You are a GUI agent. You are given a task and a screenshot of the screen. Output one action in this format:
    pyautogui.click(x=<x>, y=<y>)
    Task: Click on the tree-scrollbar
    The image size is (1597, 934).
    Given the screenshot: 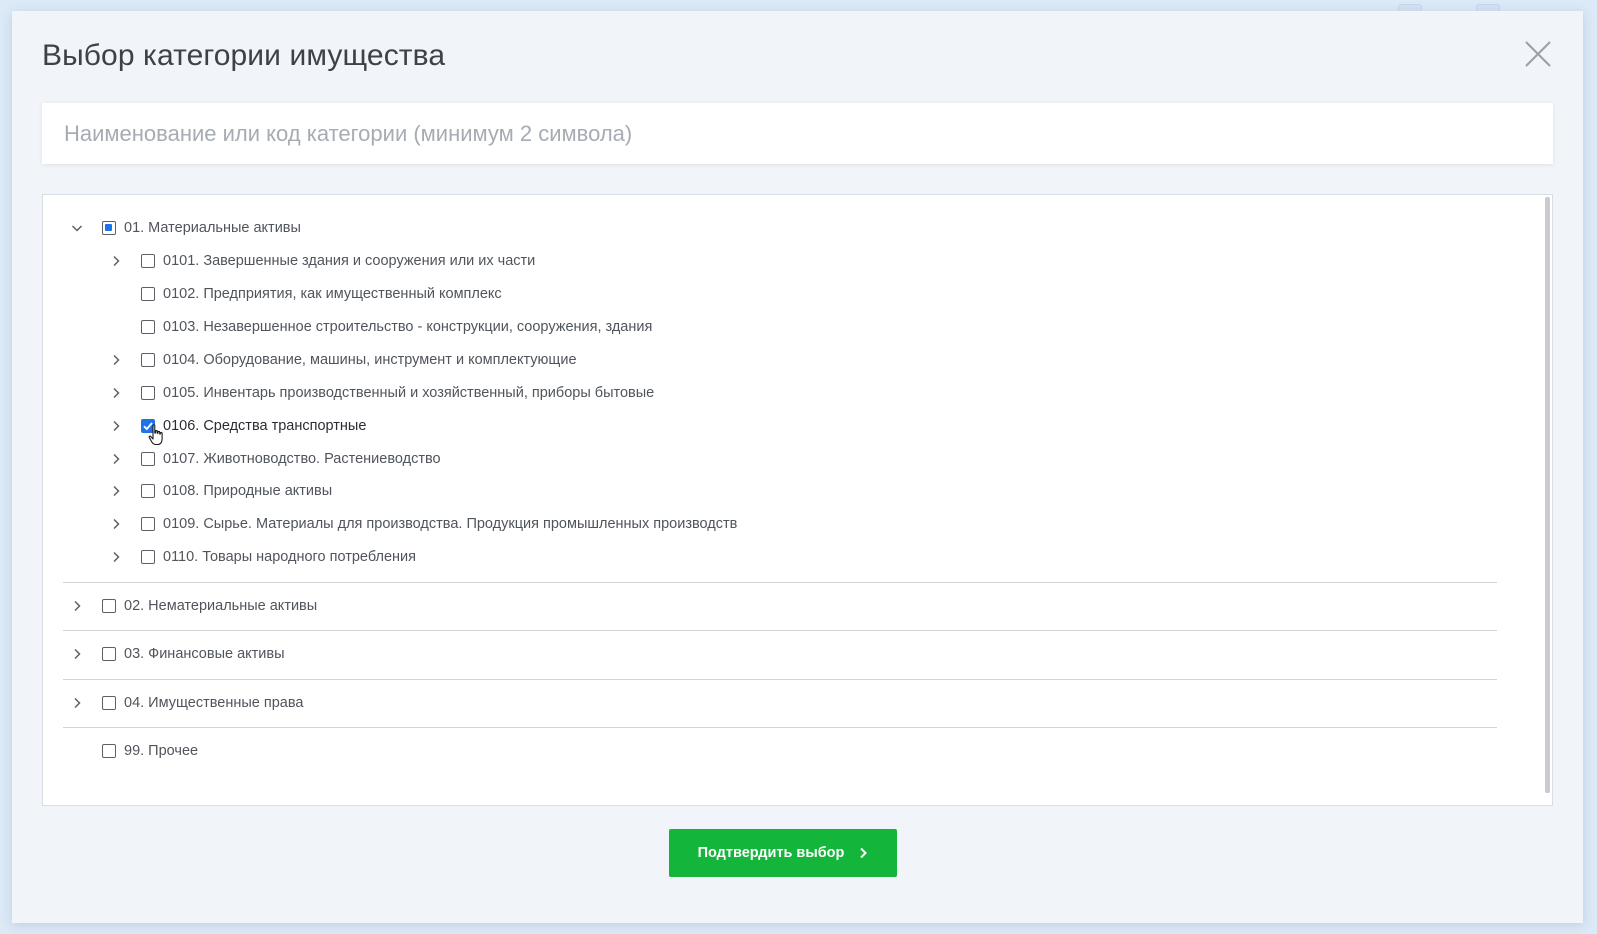 What is the action you would take?
    pyautogui.click(x=1547, y=495)
    